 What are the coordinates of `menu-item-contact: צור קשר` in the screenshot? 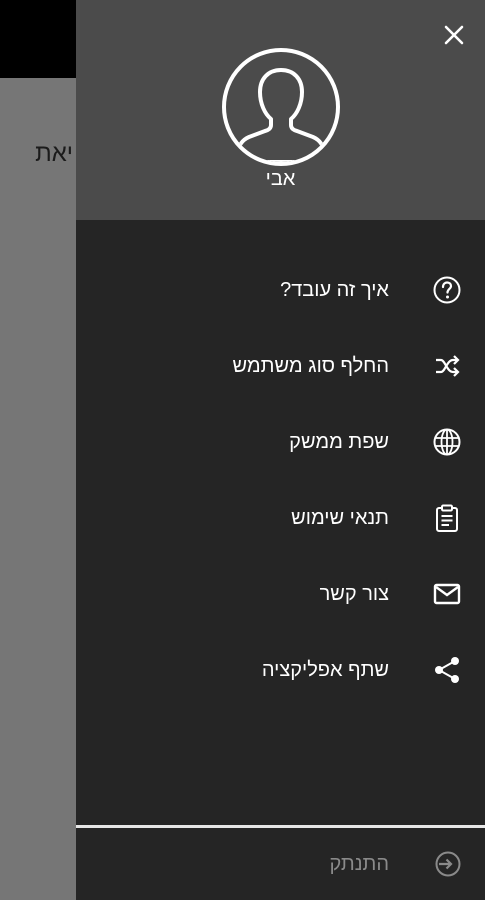 It's located at (280, 594).